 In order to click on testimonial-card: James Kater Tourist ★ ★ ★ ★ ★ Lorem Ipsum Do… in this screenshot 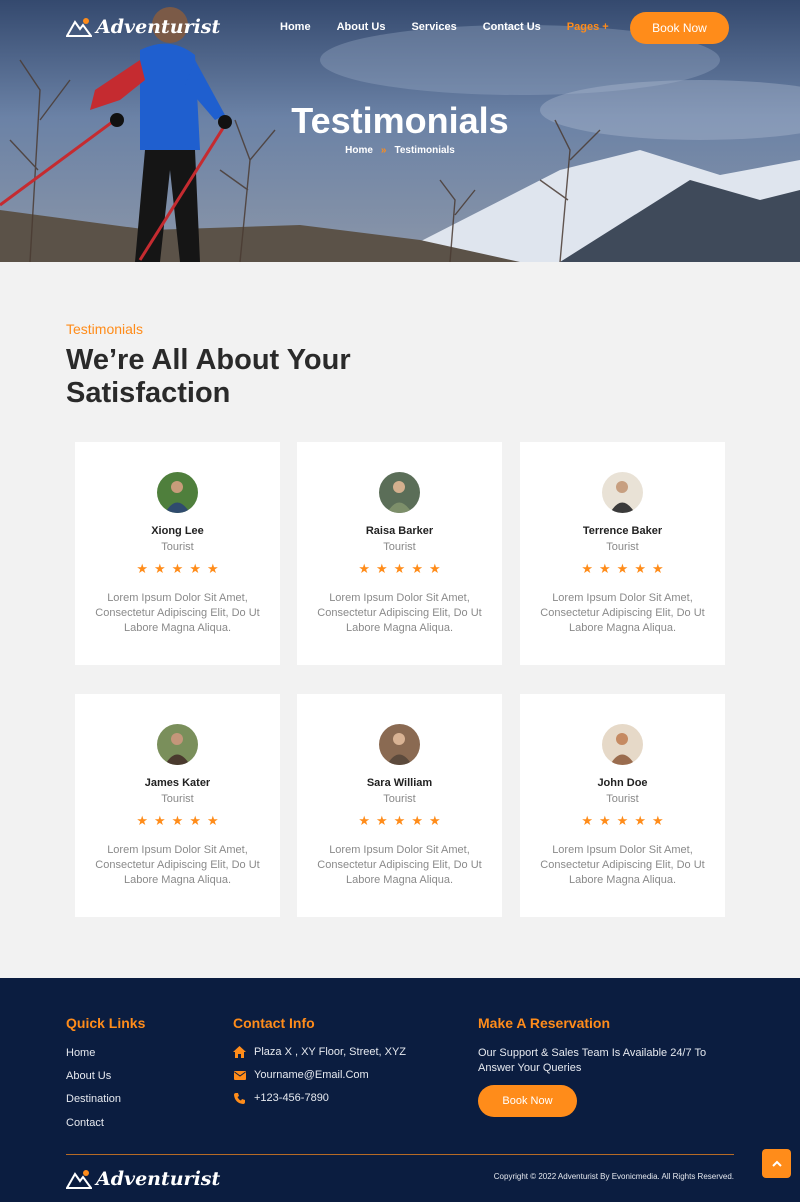, I will do `click(177, 805)`.